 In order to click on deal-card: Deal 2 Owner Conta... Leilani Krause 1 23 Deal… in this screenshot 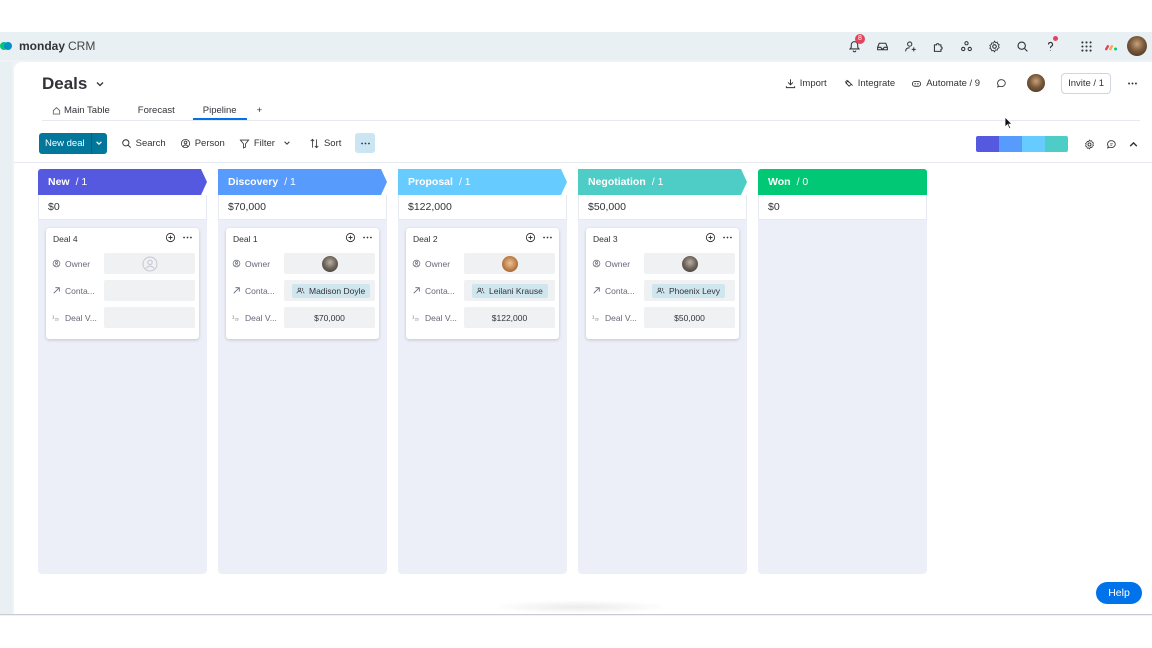, I will do `click(482, 283)`.